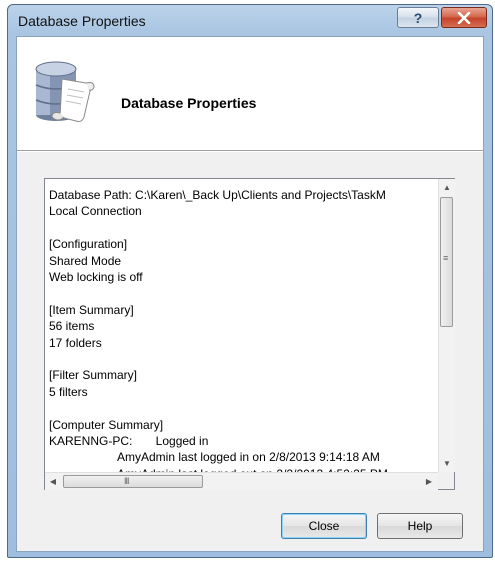 Image resolution: width=495 pixels, height=561 pixels. I want to click on header-divider, so click(250, 151).